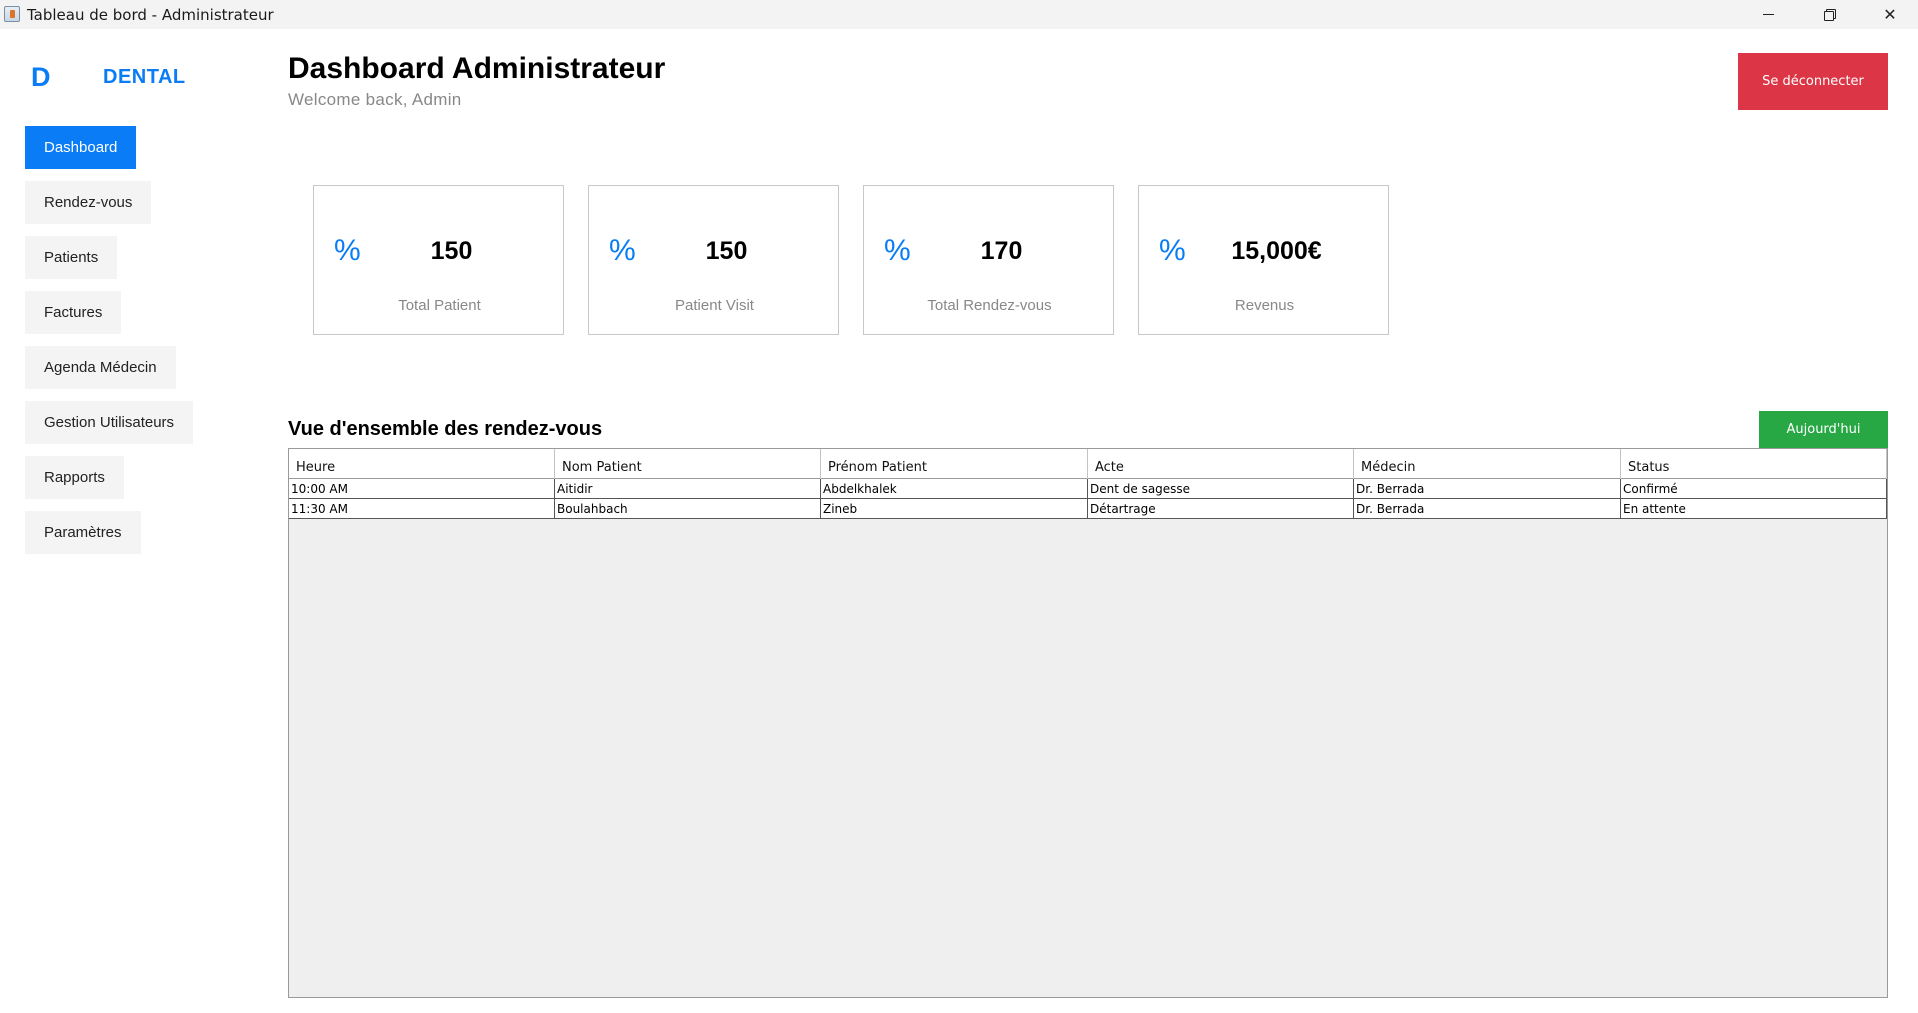 The height and width of the screenshot is (1013, 1918). I want to click on cell-status: En attente, so click(1754, 509).